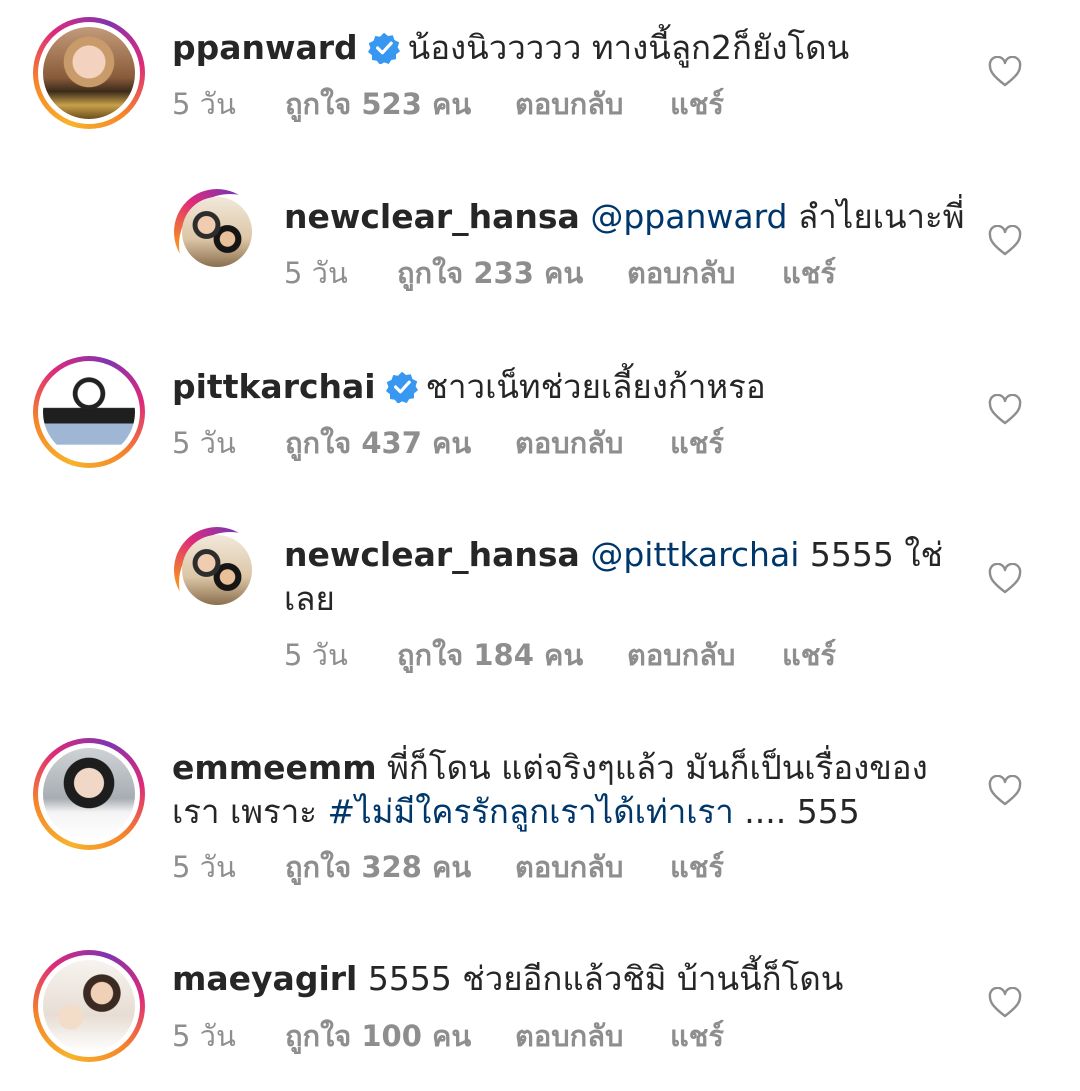 The width and height of the screenshot is (1080, 1091). Describe the element at coordinates (264, 978) in the screenshot. I see `username: maeyagirl` at that location.